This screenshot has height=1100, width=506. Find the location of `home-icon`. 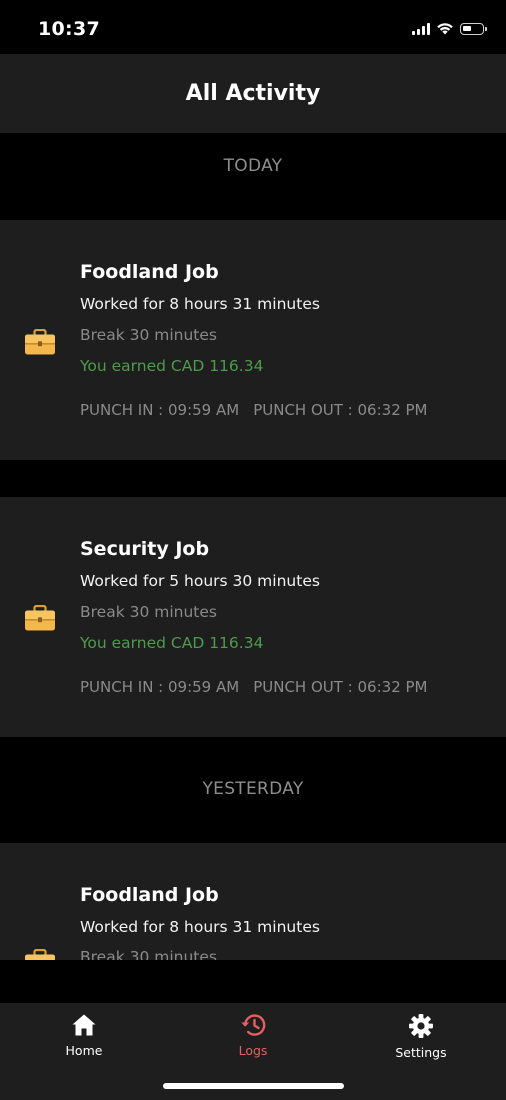

home-icon is located at coordinates (84, 1025).